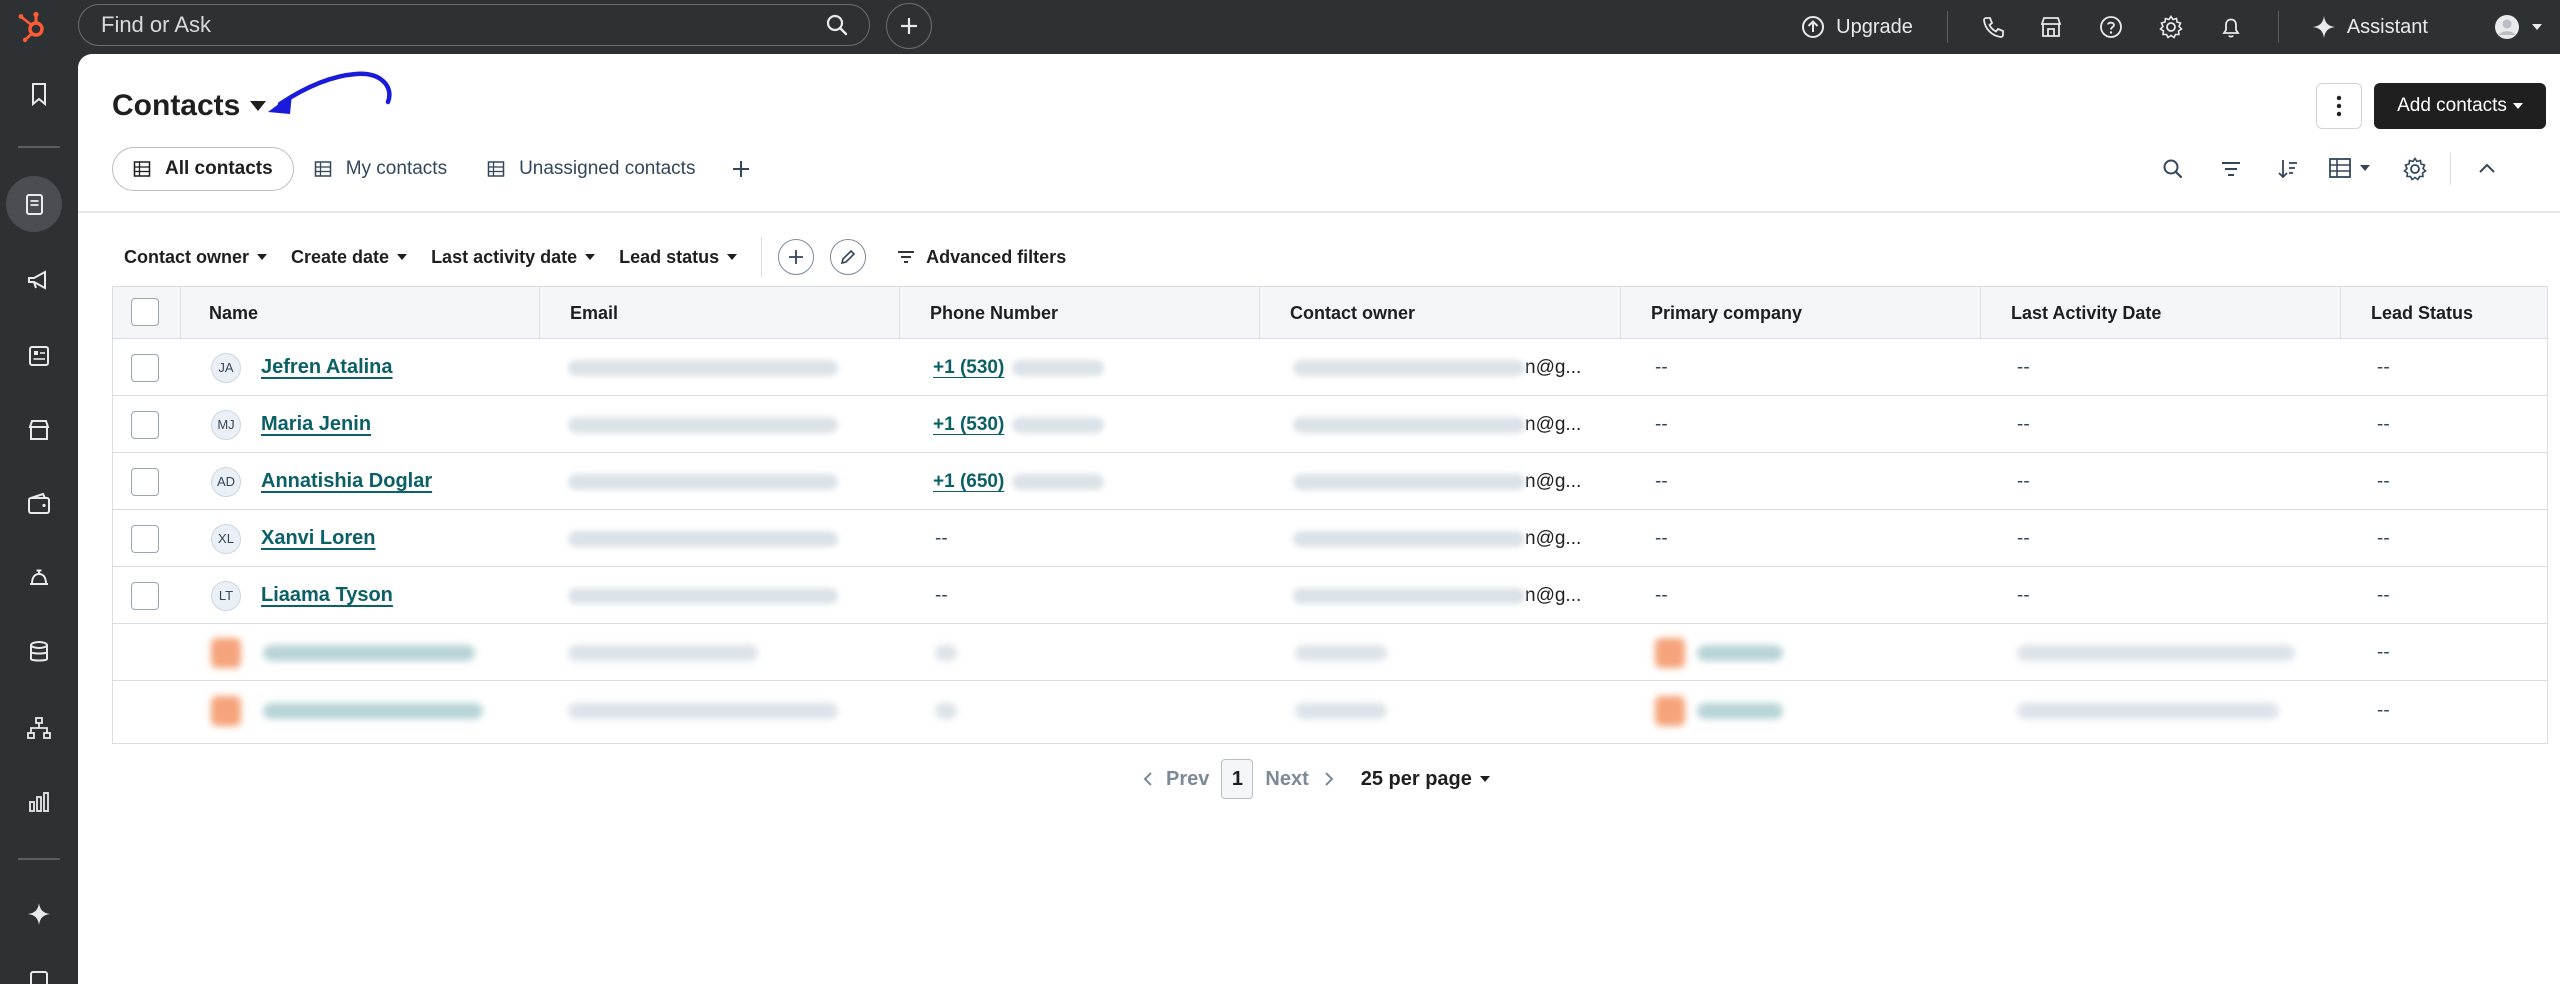 The image size is (2560, 984). What do you see at coordinates (941, 538) in the screenshot?
I see `phone-cell: --` at bounding box center [941, 538].